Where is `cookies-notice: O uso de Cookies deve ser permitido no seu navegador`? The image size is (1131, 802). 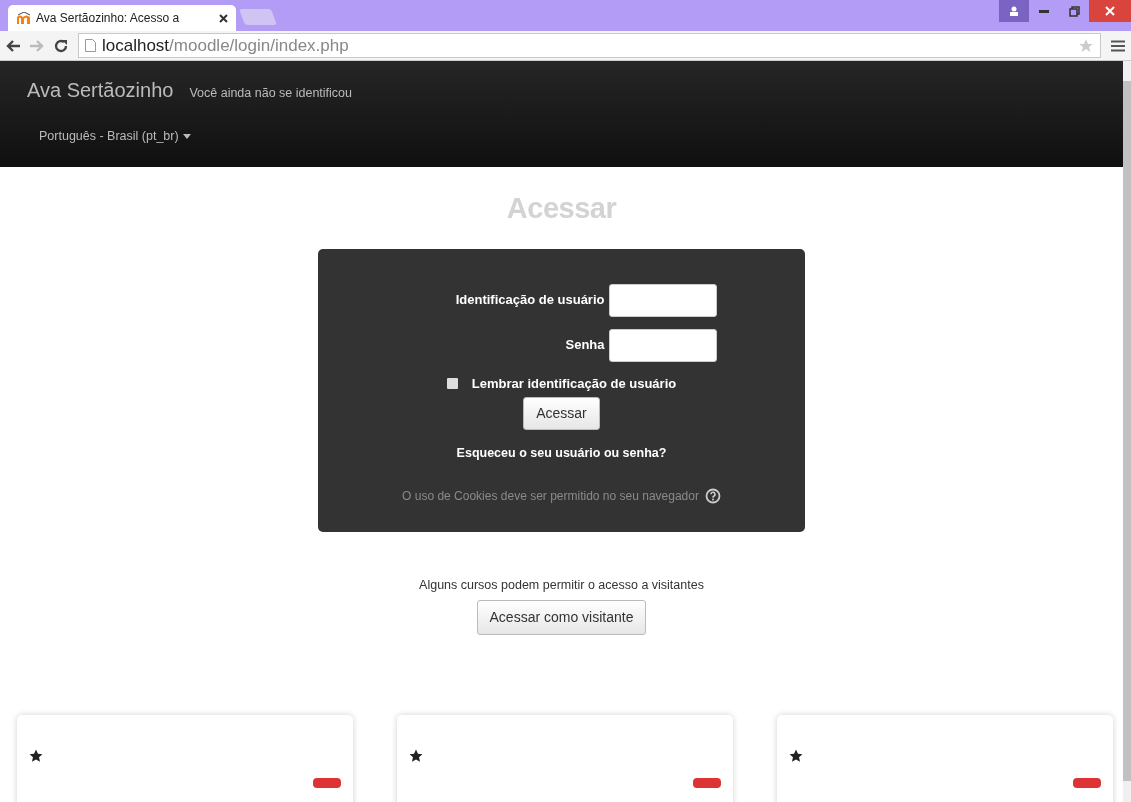 cookies-notice: O uso de Cookies deve ser permitido no seu navegador is located at coordinates (550, 496).